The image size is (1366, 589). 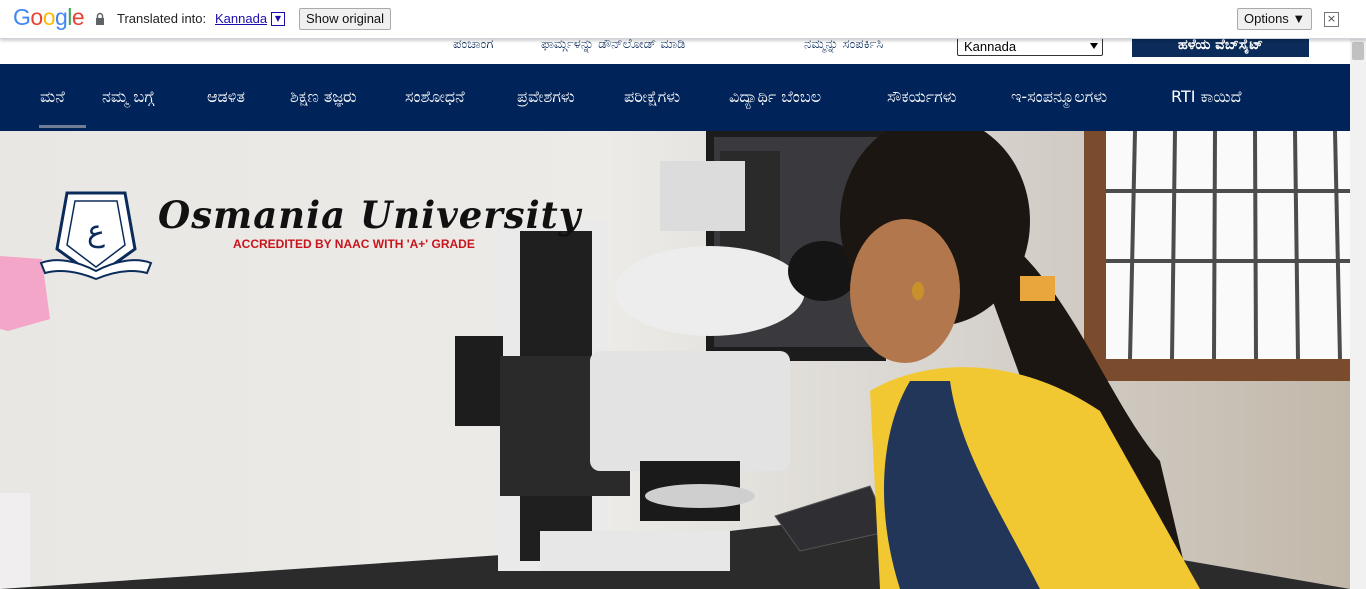 What do you see at coordinates (990, 46) in the screenshot?
I see `language-select-value: Kannada` at bounding box center [990, 46].